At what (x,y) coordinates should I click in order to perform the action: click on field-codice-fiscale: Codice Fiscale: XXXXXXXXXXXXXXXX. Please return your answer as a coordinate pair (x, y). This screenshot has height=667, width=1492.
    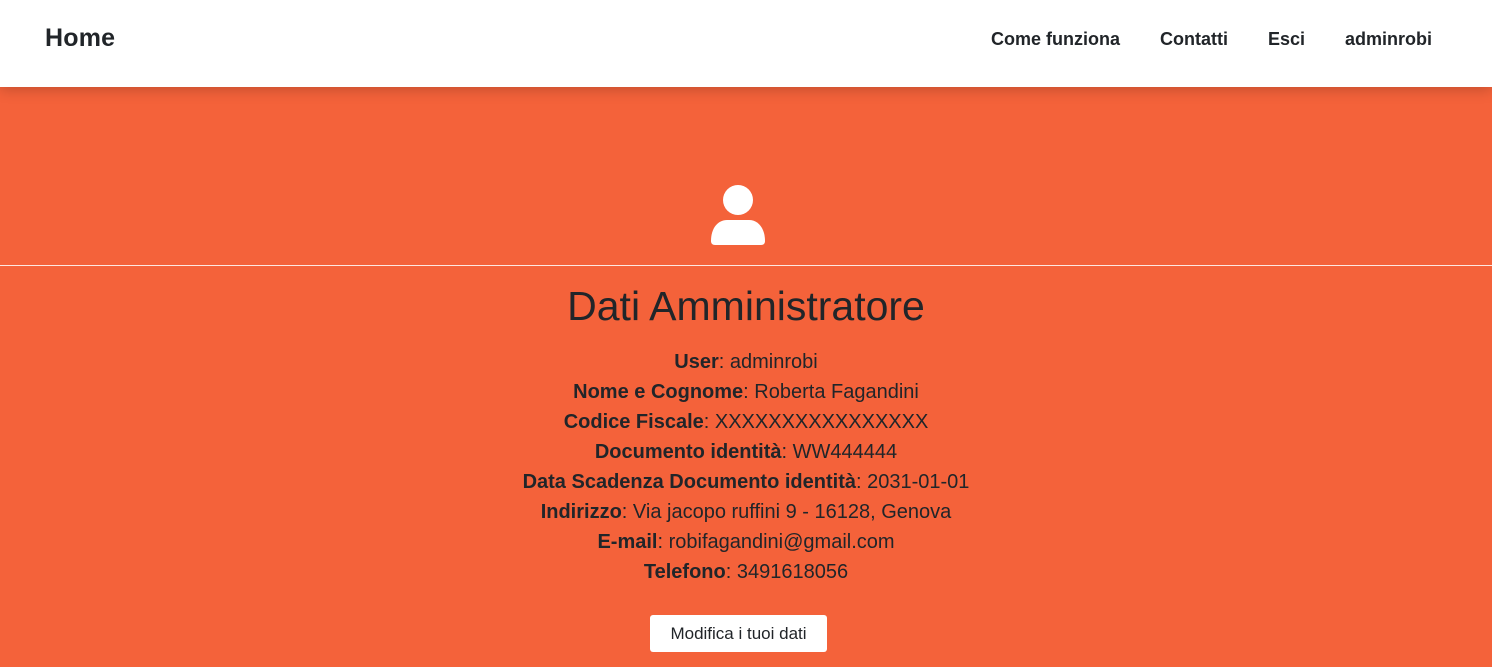
    Looking at the image, I should click on (746, 422).